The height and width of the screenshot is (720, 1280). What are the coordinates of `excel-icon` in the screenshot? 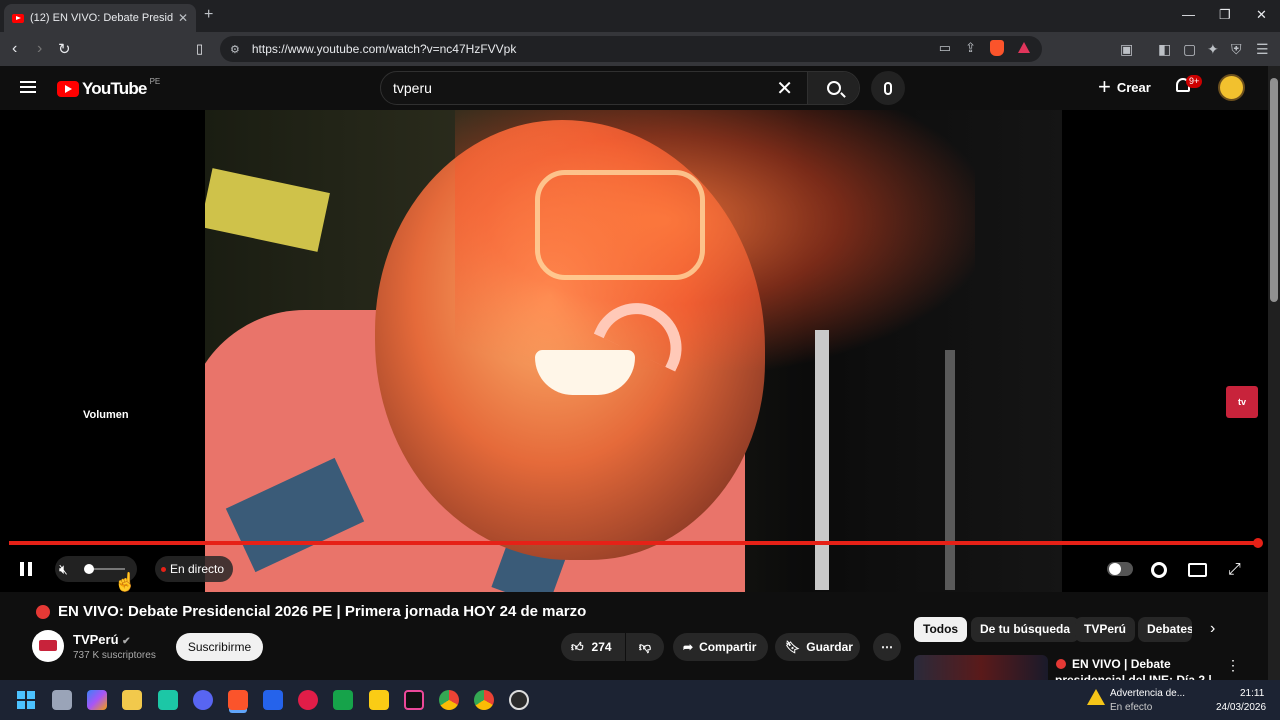 It's located at (343, 700).